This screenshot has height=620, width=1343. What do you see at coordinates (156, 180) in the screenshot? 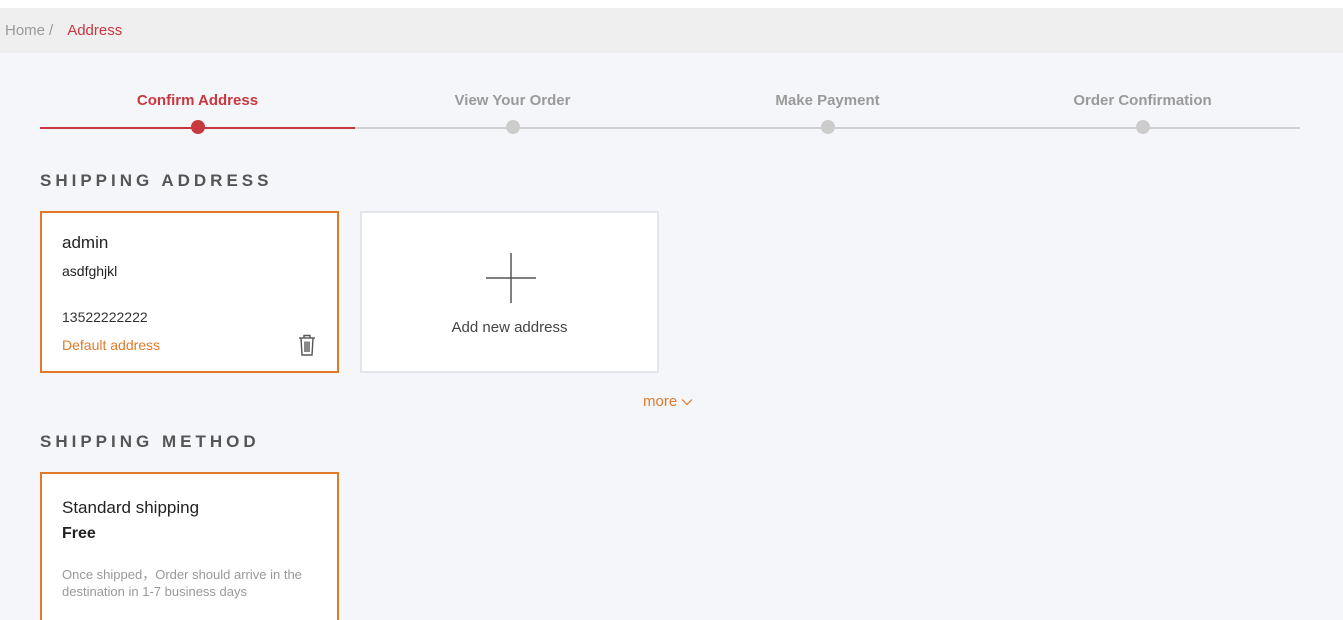
I see `shipping-address-title: SHIPPING ADDRESS` at bounding box center [156, 180].